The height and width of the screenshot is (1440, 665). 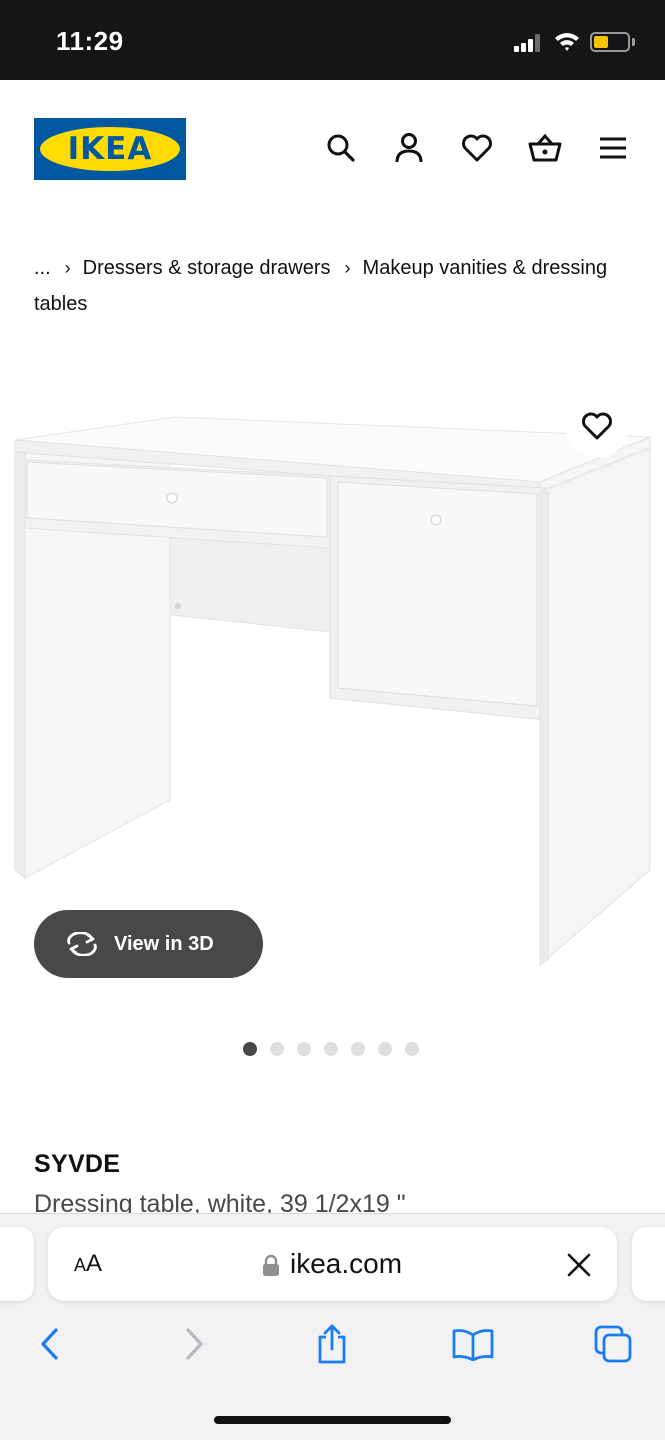 I want to click on add-to-wishlist-button, so click(x=597, y=426).